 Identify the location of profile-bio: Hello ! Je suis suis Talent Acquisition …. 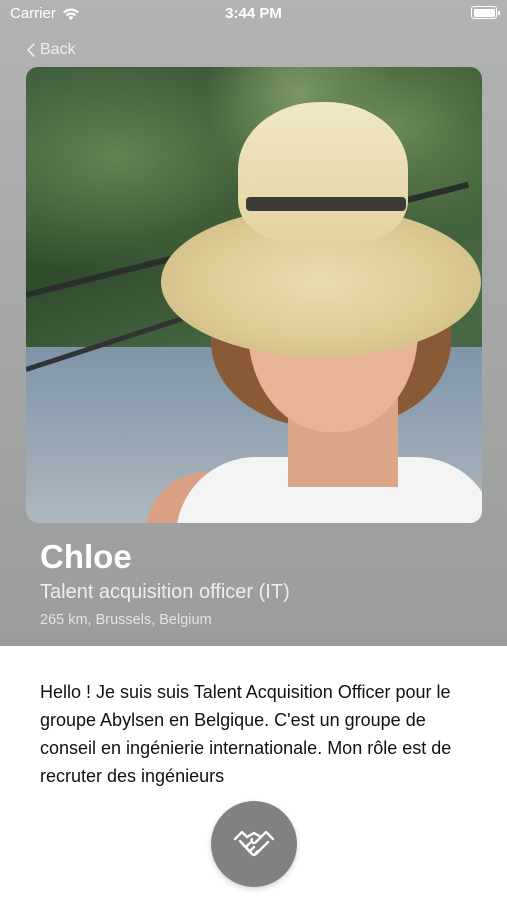
(246, 734).